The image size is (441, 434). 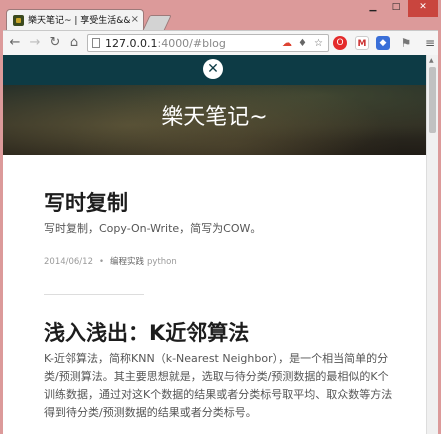 I want to click on shield-extension-icon: ◆, so click(x=383, y=43).